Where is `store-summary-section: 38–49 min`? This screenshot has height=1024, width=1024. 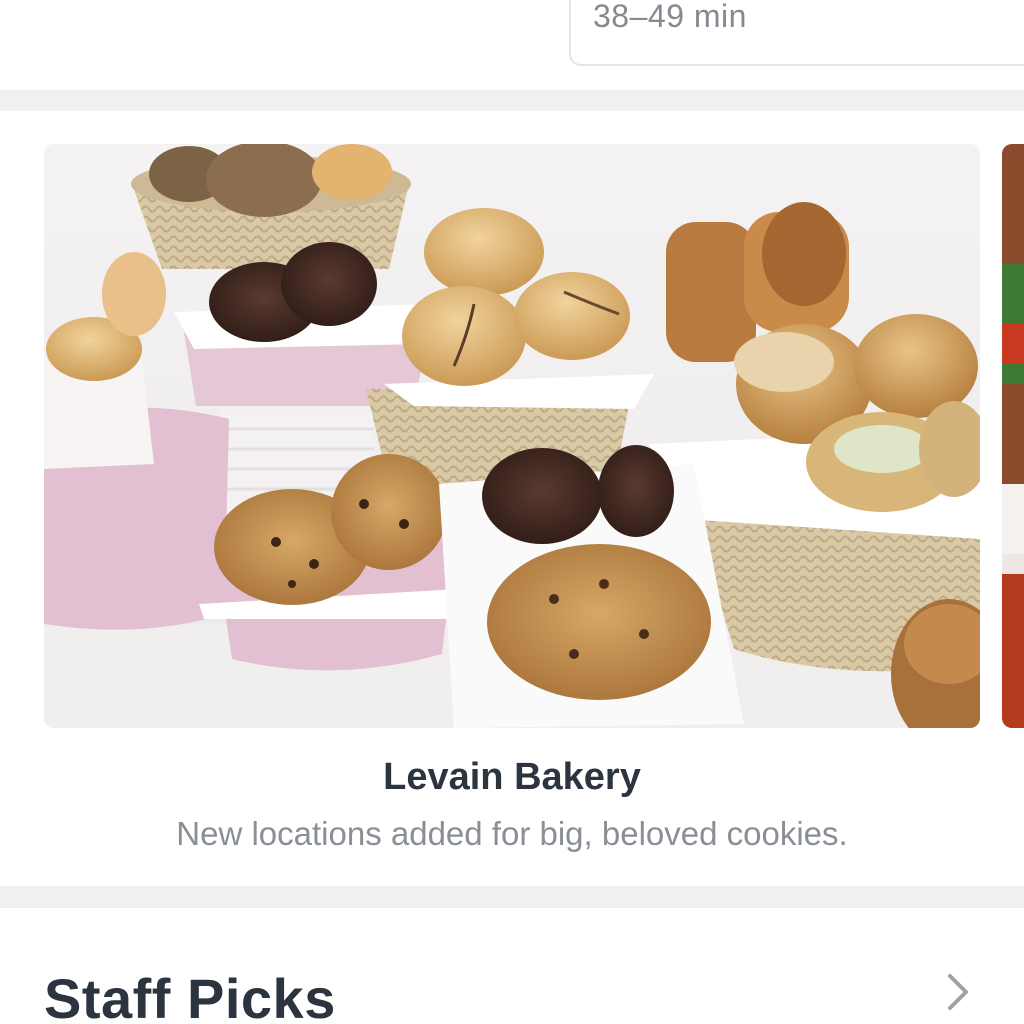
store-summary-section: 38–49 min is located at coordinates (512, 45).